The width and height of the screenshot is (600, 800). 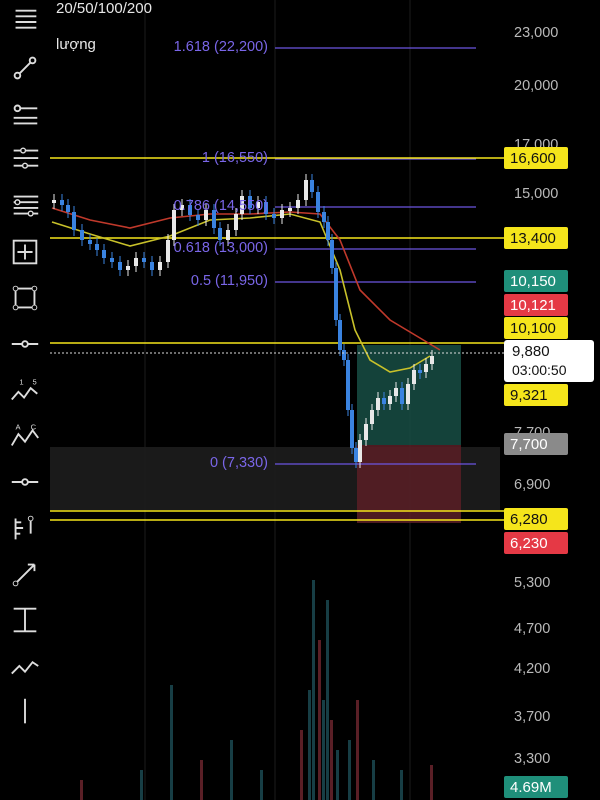 I want to click on arrow-icon, so click(x=24, y=575).